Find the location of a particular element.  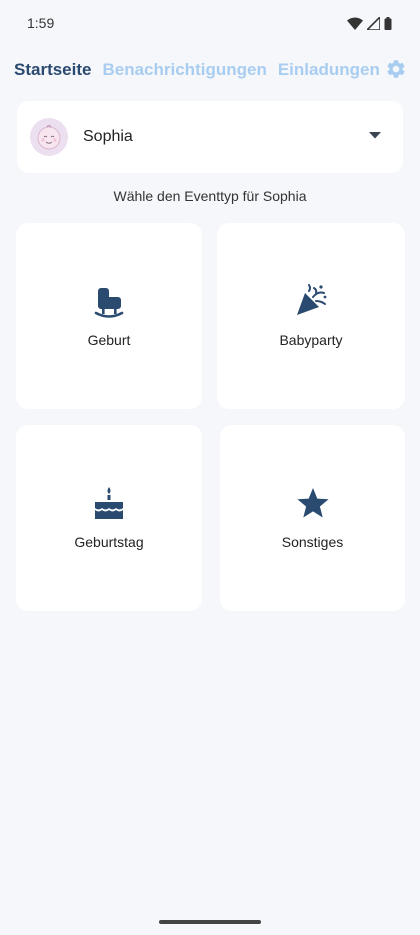

cell-signal-icon is located at coordinates (373, 23).